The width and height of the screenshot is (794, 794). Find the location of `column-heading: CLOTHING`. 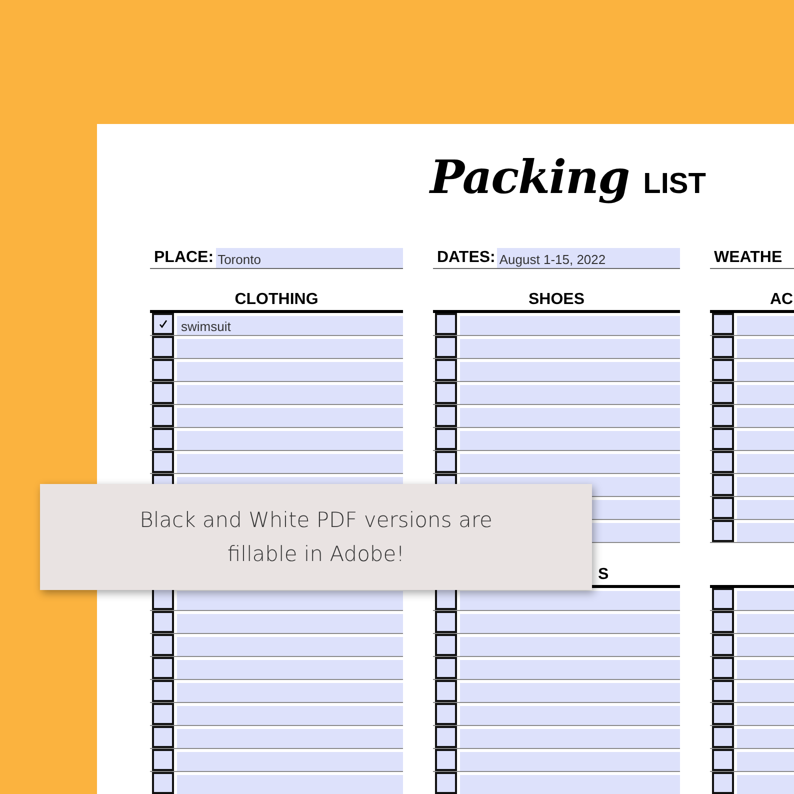

column-heading: CLOTHING is located at coordinates (276, 299).